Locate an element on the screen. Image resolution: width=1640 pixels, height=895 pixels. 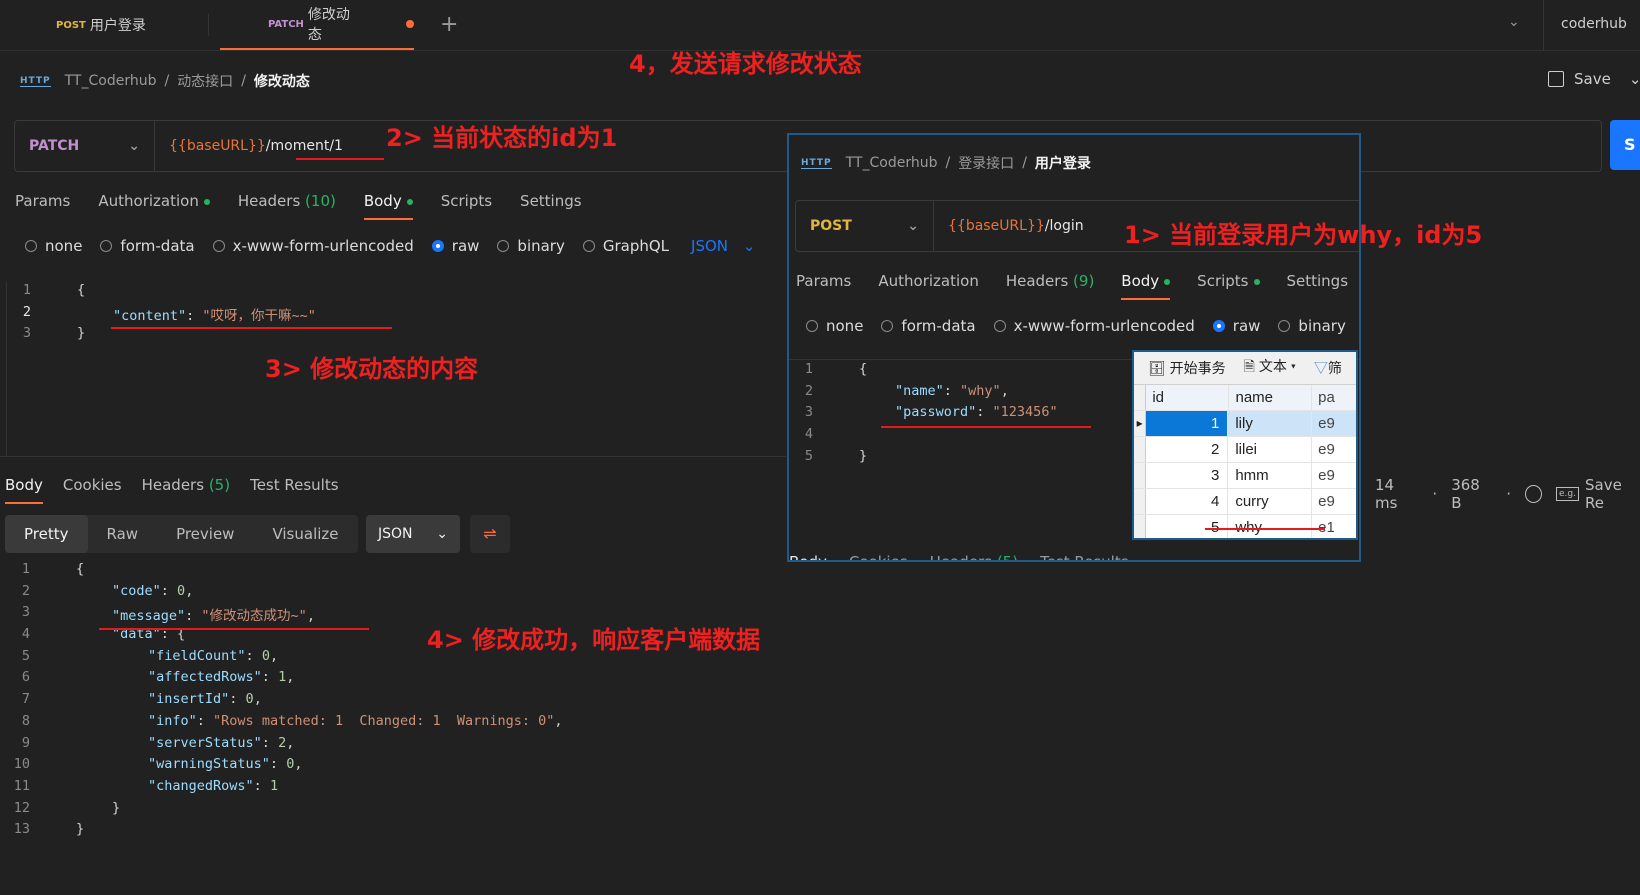
method-select: PATCH ⌄ is located at coordinates (85, 146).